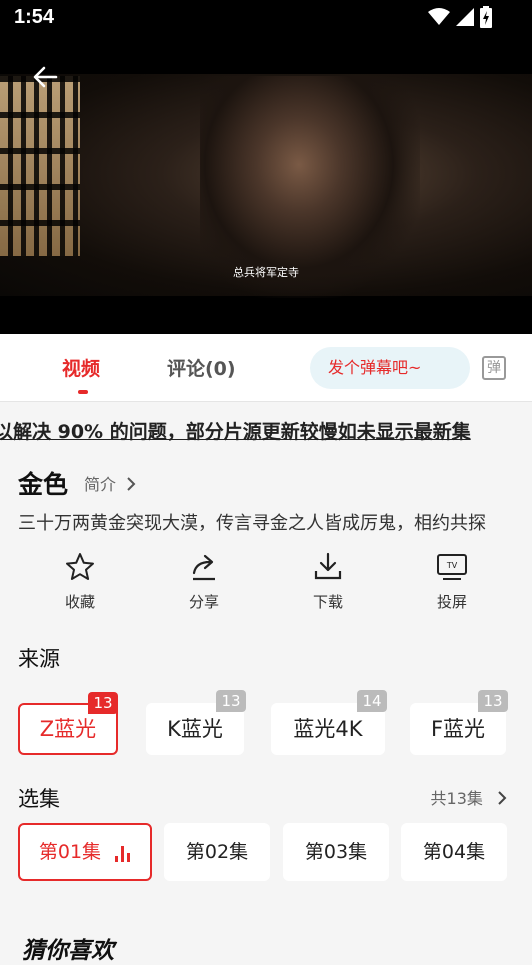 The height and width of the screenshot is (965, 532). I want to click on source-bluray-4k: 蓝光4K 14, so click(329, 722).